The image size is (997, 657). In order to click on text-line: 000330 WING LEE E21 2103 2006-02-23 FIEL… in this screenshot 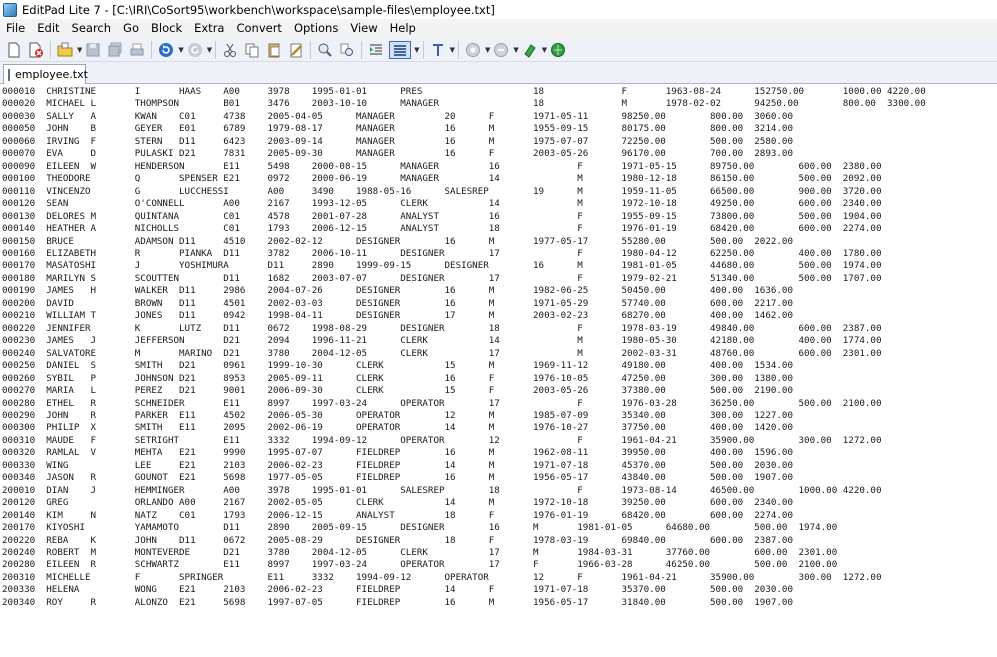, I will do `click(397, 466)`.